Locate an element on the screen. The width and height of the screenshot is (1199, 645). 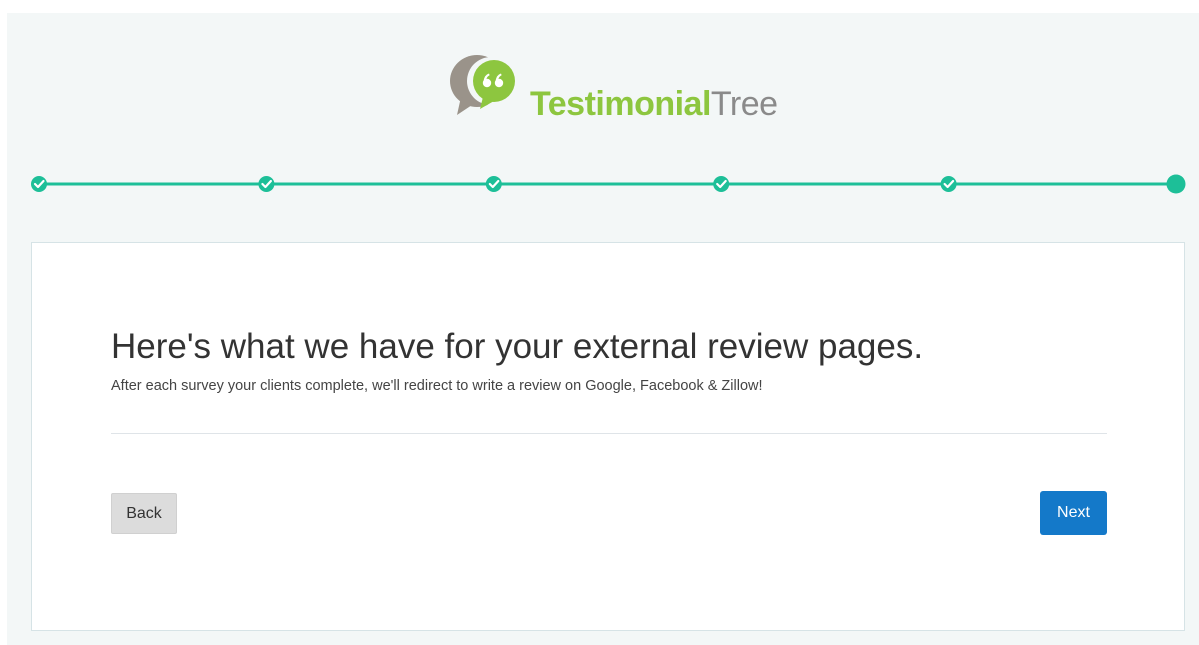
testimonial-tree-logo: TestimonialTree is located at coordinates (622, 96).